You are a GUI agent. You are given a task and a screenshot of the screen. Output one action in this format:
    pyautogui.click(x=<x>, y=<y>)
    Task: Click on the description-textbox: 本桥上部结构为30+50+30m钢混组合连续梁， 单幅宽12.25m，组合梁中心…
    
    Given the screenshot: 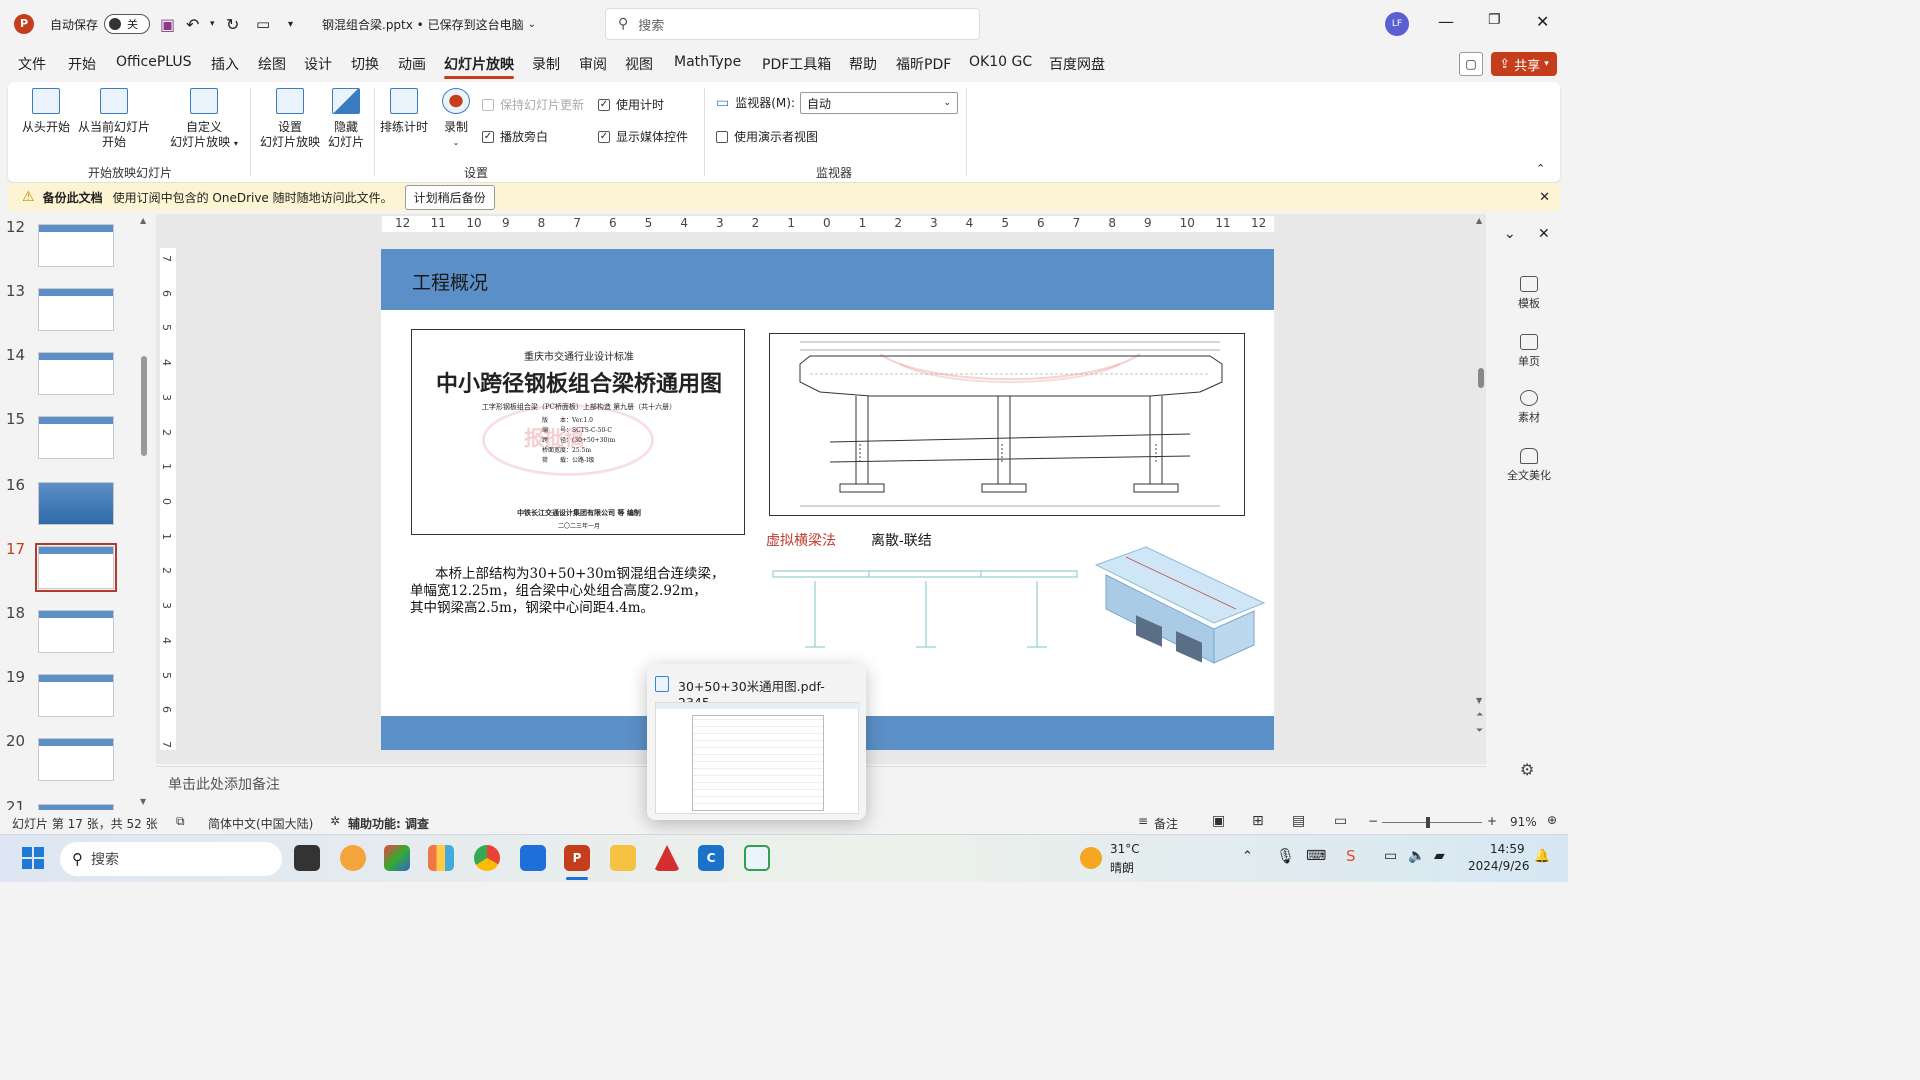 What is the action you would take?
    pyautogui.click(x=590, y=591)
    